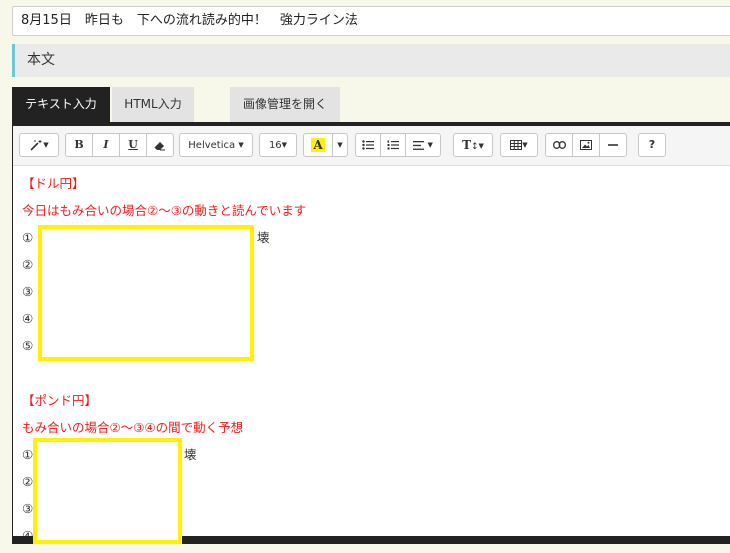  I want to click on pound-yen-forecast: もみ合いの場合②～③④の間で動く予想, so click(133, 427).